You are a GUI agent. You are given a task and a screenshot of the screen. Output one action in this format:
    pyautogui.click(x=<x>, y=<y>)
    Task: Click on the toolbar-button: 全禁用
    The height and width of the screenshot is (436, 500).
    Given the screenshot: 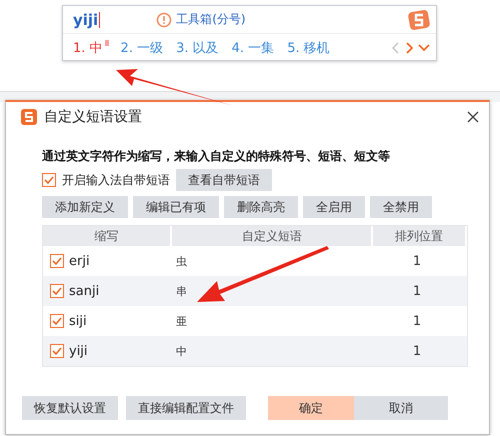 What is the action you would take?
    pyautogui.click(x=401, y=207)
    